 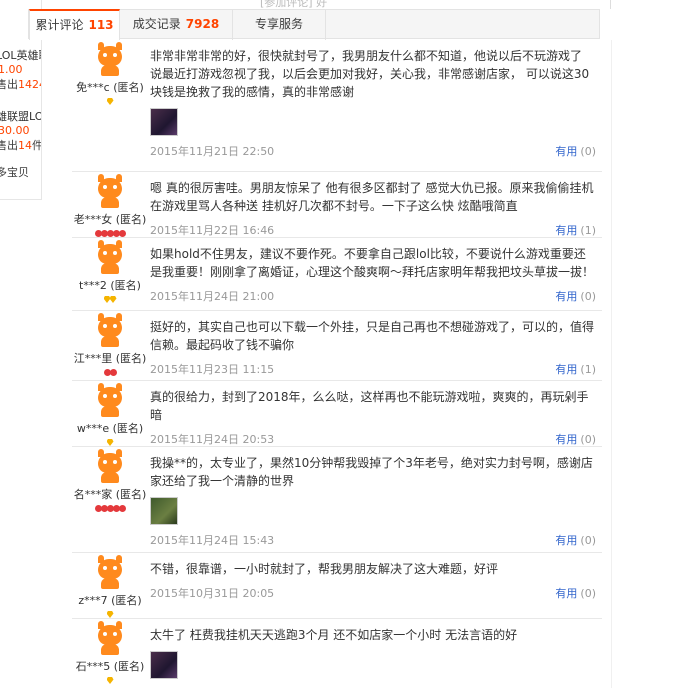 What do you see at coordinates (212, 439) in the screenshot?
I see `review-date: 2015年11月24日 20:53` at bounding box center [212, 439].